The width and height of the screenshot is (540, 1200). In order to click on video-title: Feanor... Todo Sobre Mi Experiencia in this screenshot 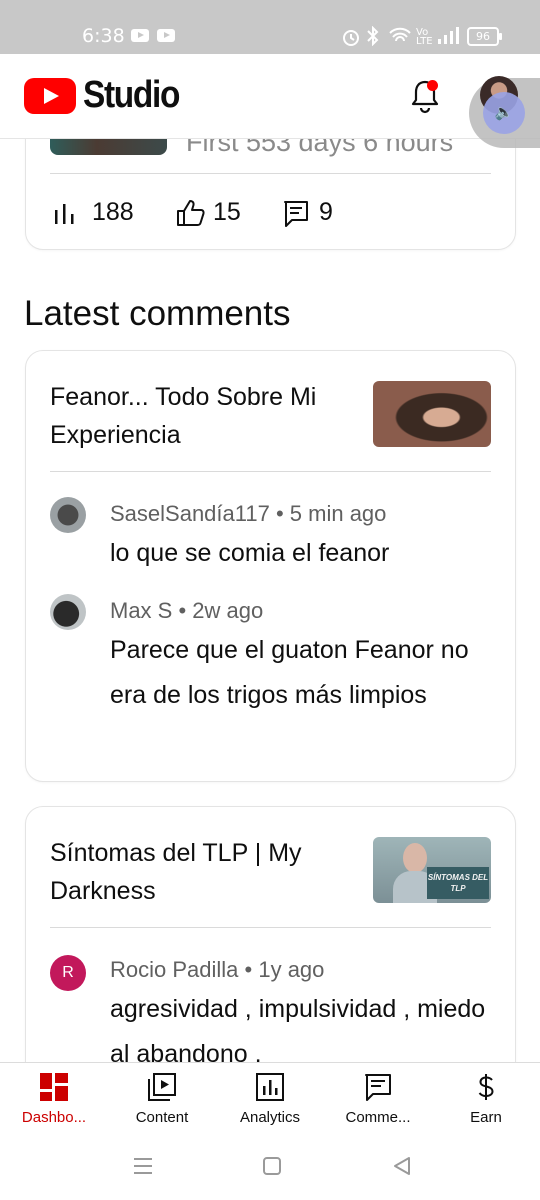, I will do `click(200, 416)`.